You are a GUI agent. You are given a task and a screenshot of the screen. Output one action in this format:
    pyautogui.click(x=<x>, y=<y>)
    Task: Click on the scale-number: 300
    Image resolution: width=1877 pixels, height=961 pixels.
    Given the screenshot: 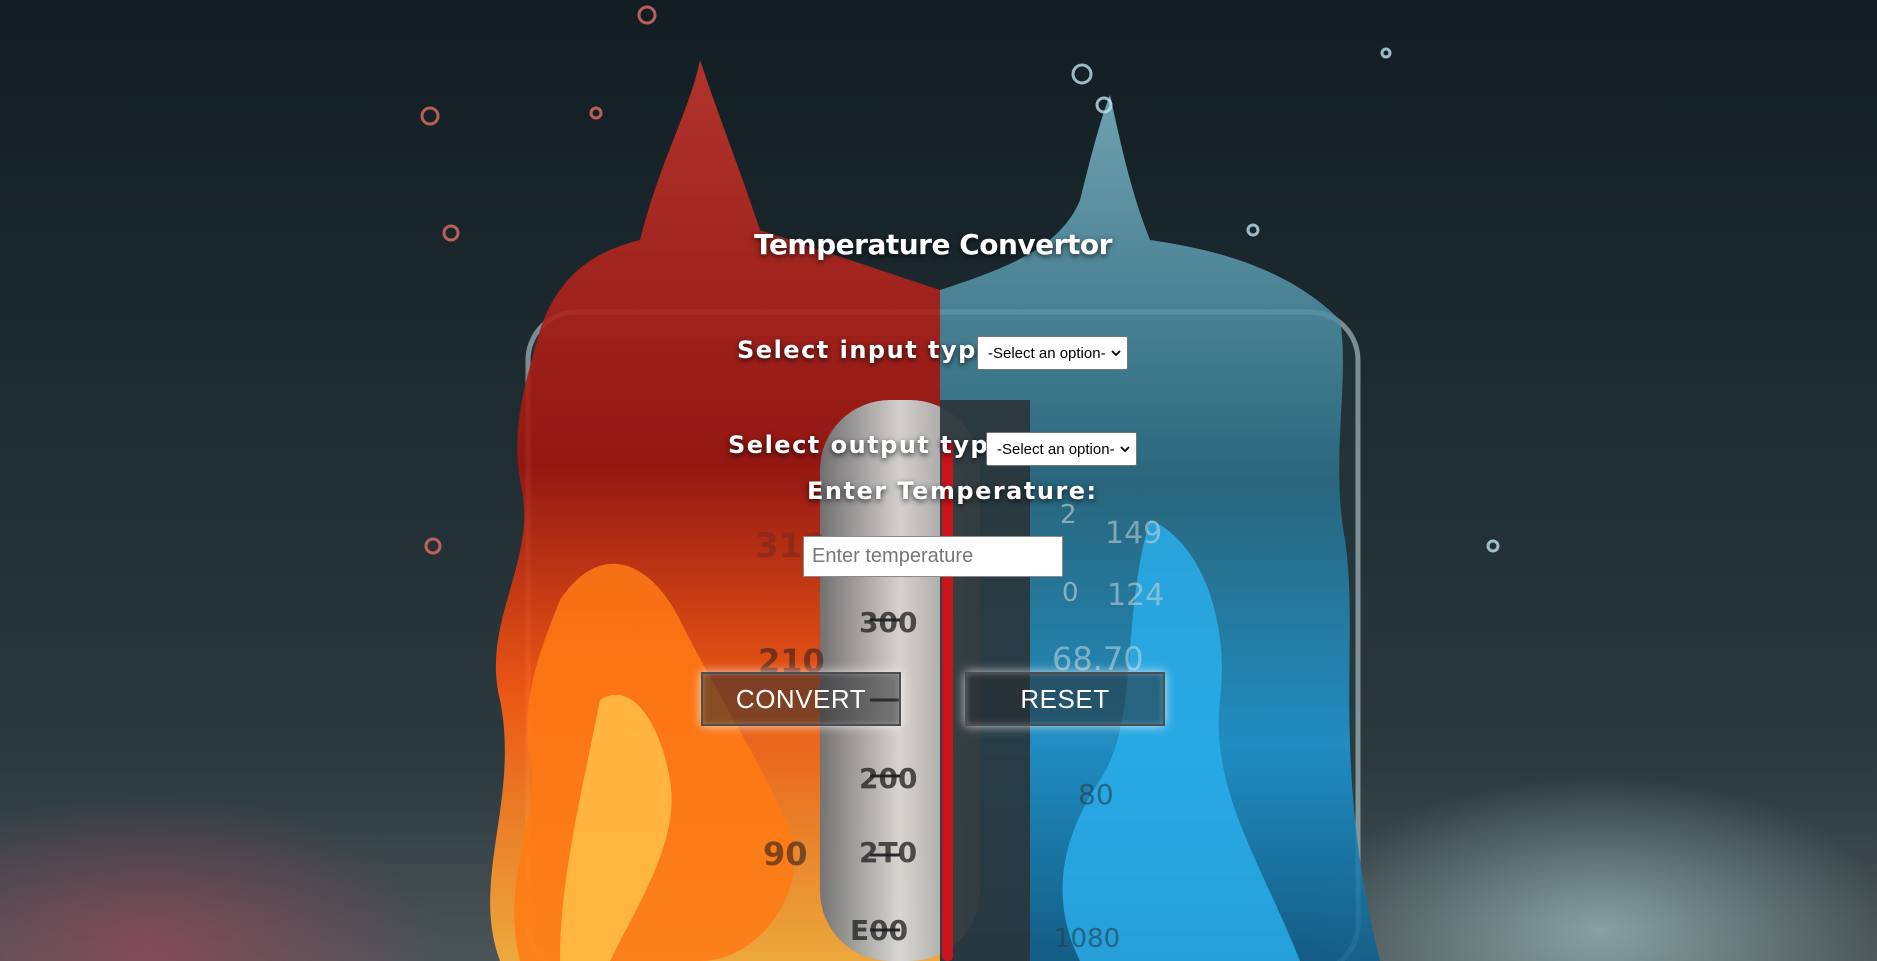 What is the action you would take?
    pyautogui.click(x=888, y=622)
    